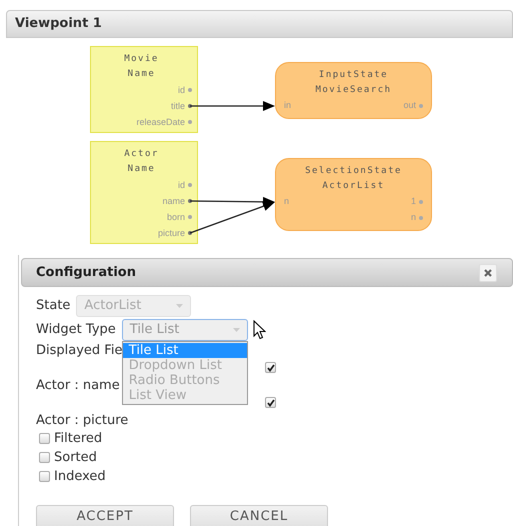 The width and height of the screenshot is (513, 526). What do you see at coordinates (76, 330) in the screenshot?
I see `field-label: Widget Type` at bounding box center [76, 330].